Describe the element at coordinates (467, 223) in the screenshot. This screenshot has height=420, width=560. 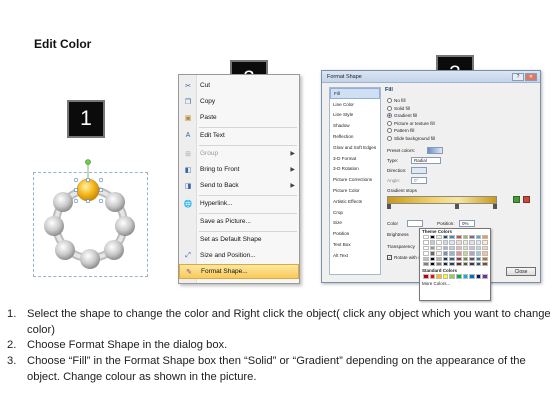
I see `position-spinner: 0%` at that location.